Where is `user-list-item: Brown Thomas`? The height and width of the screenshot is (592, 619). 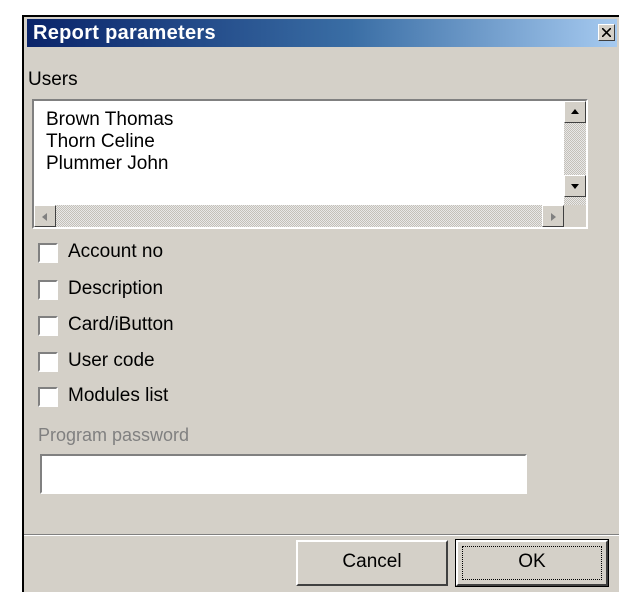 user-list-item: Brown Thomas is located at coordinates (109, 120).